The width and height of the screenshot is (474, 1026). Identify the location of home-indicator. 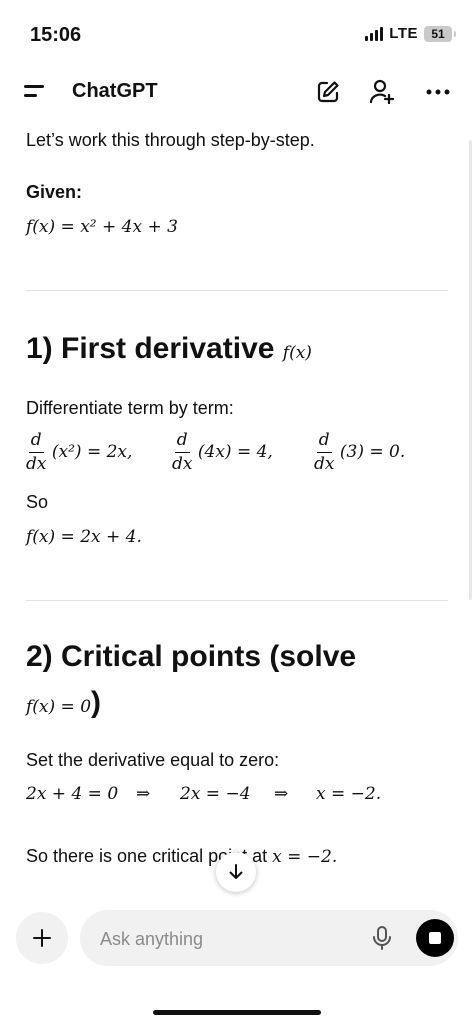
(237, 1012).